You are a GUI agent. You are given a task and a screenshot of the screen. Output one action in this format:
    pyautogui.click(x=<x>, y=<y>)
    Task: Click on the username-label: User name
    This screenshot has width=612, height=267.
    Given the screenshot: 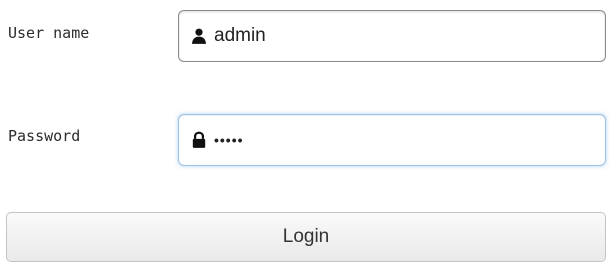 What is the action you would take?
    pyautogui.click(x=49, y=33)
    